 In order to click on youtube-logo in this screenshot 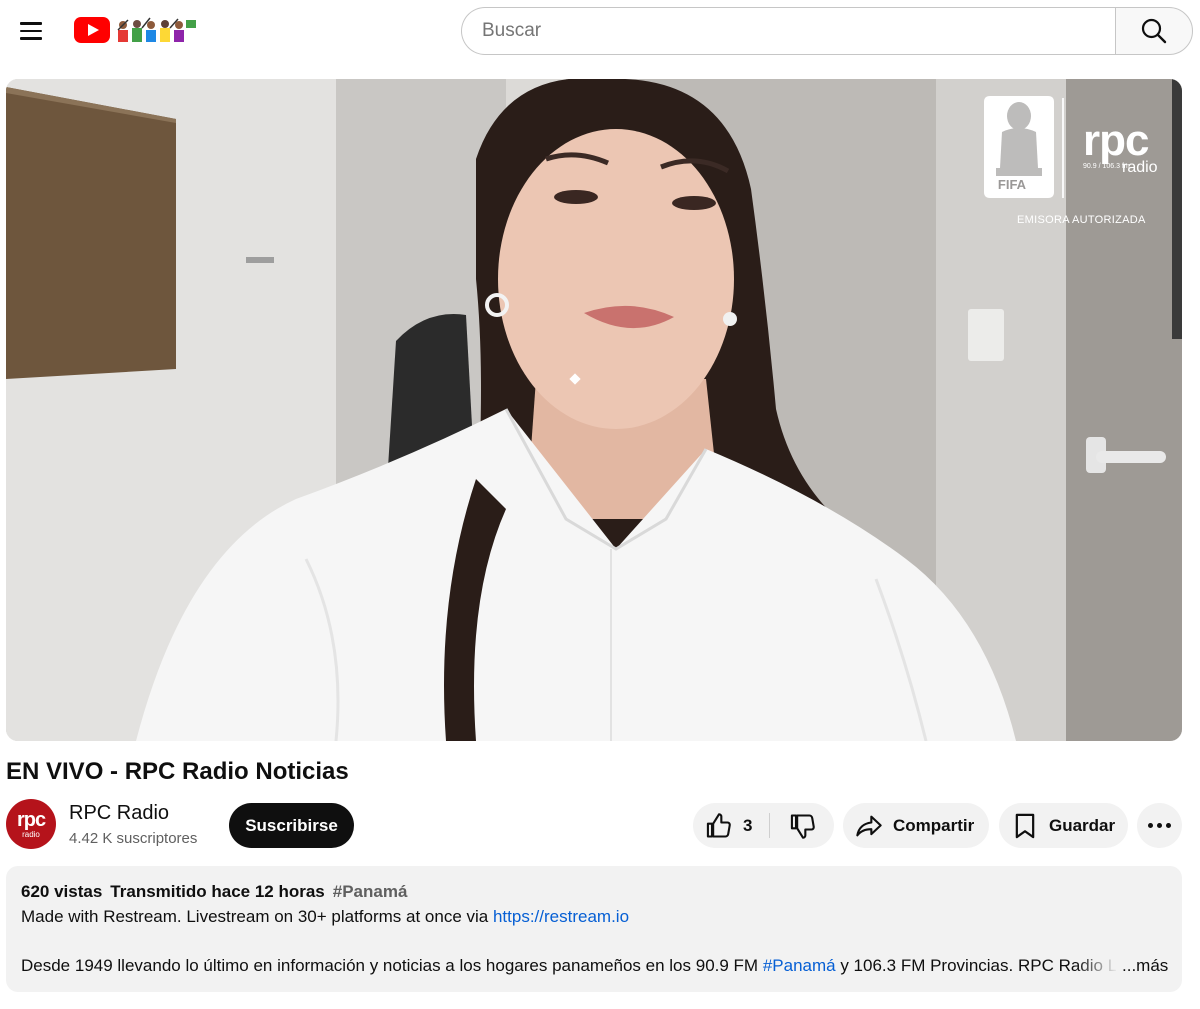, I will do `click(136, 30)`.